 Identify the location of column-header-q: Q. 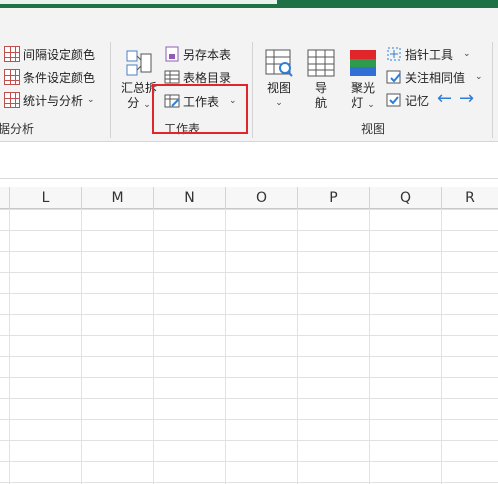
(406, 198).